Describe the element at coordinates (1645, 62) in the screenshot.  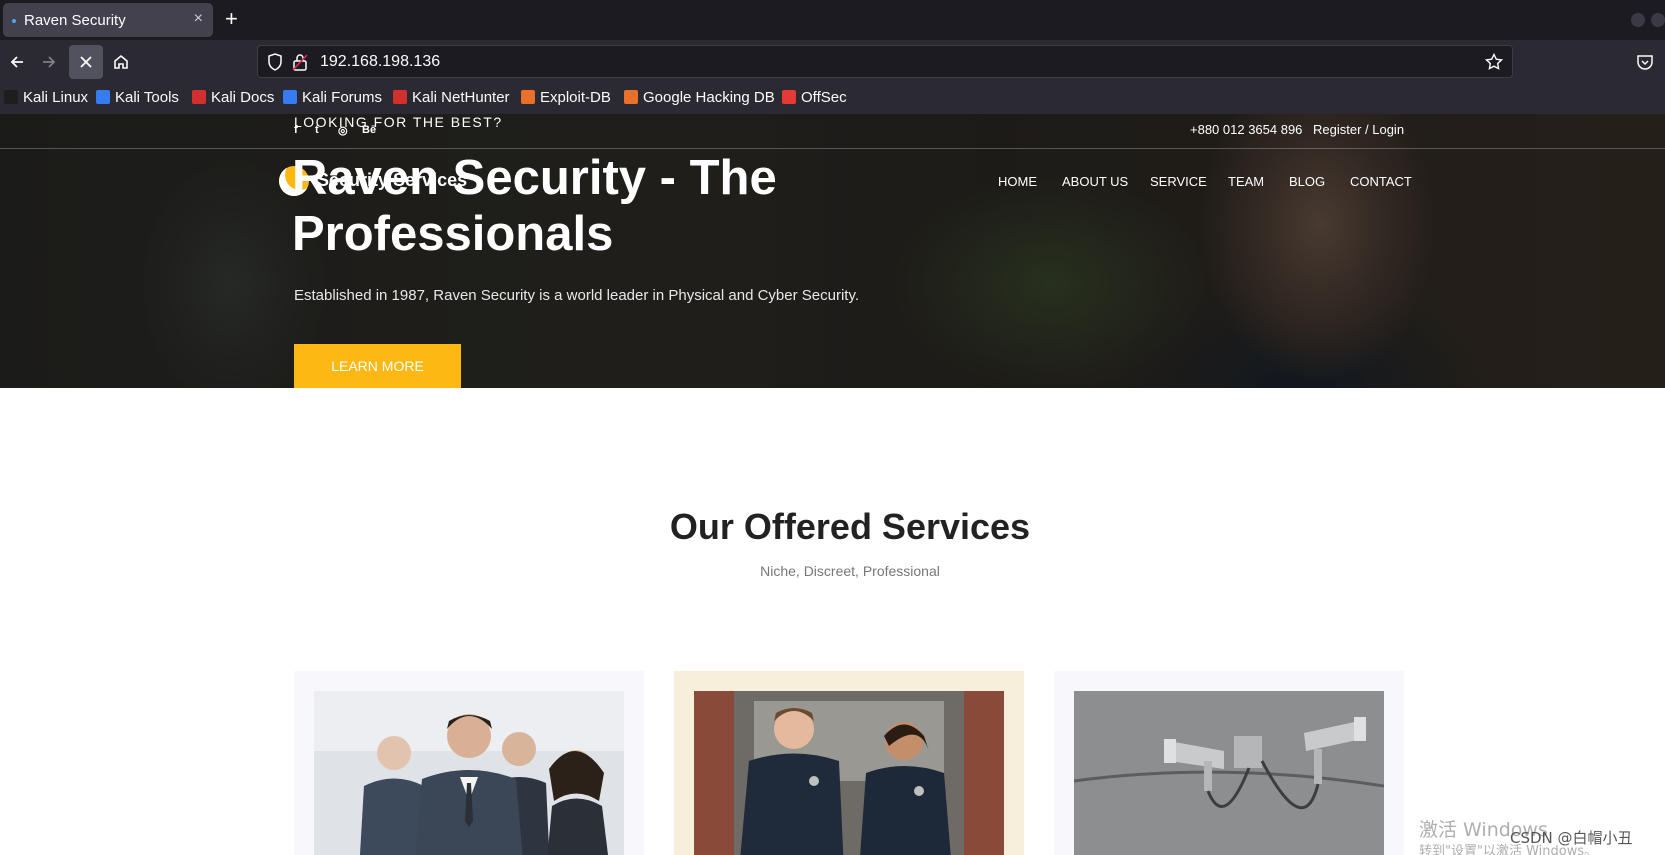
I see `pocket-icon` at that location.